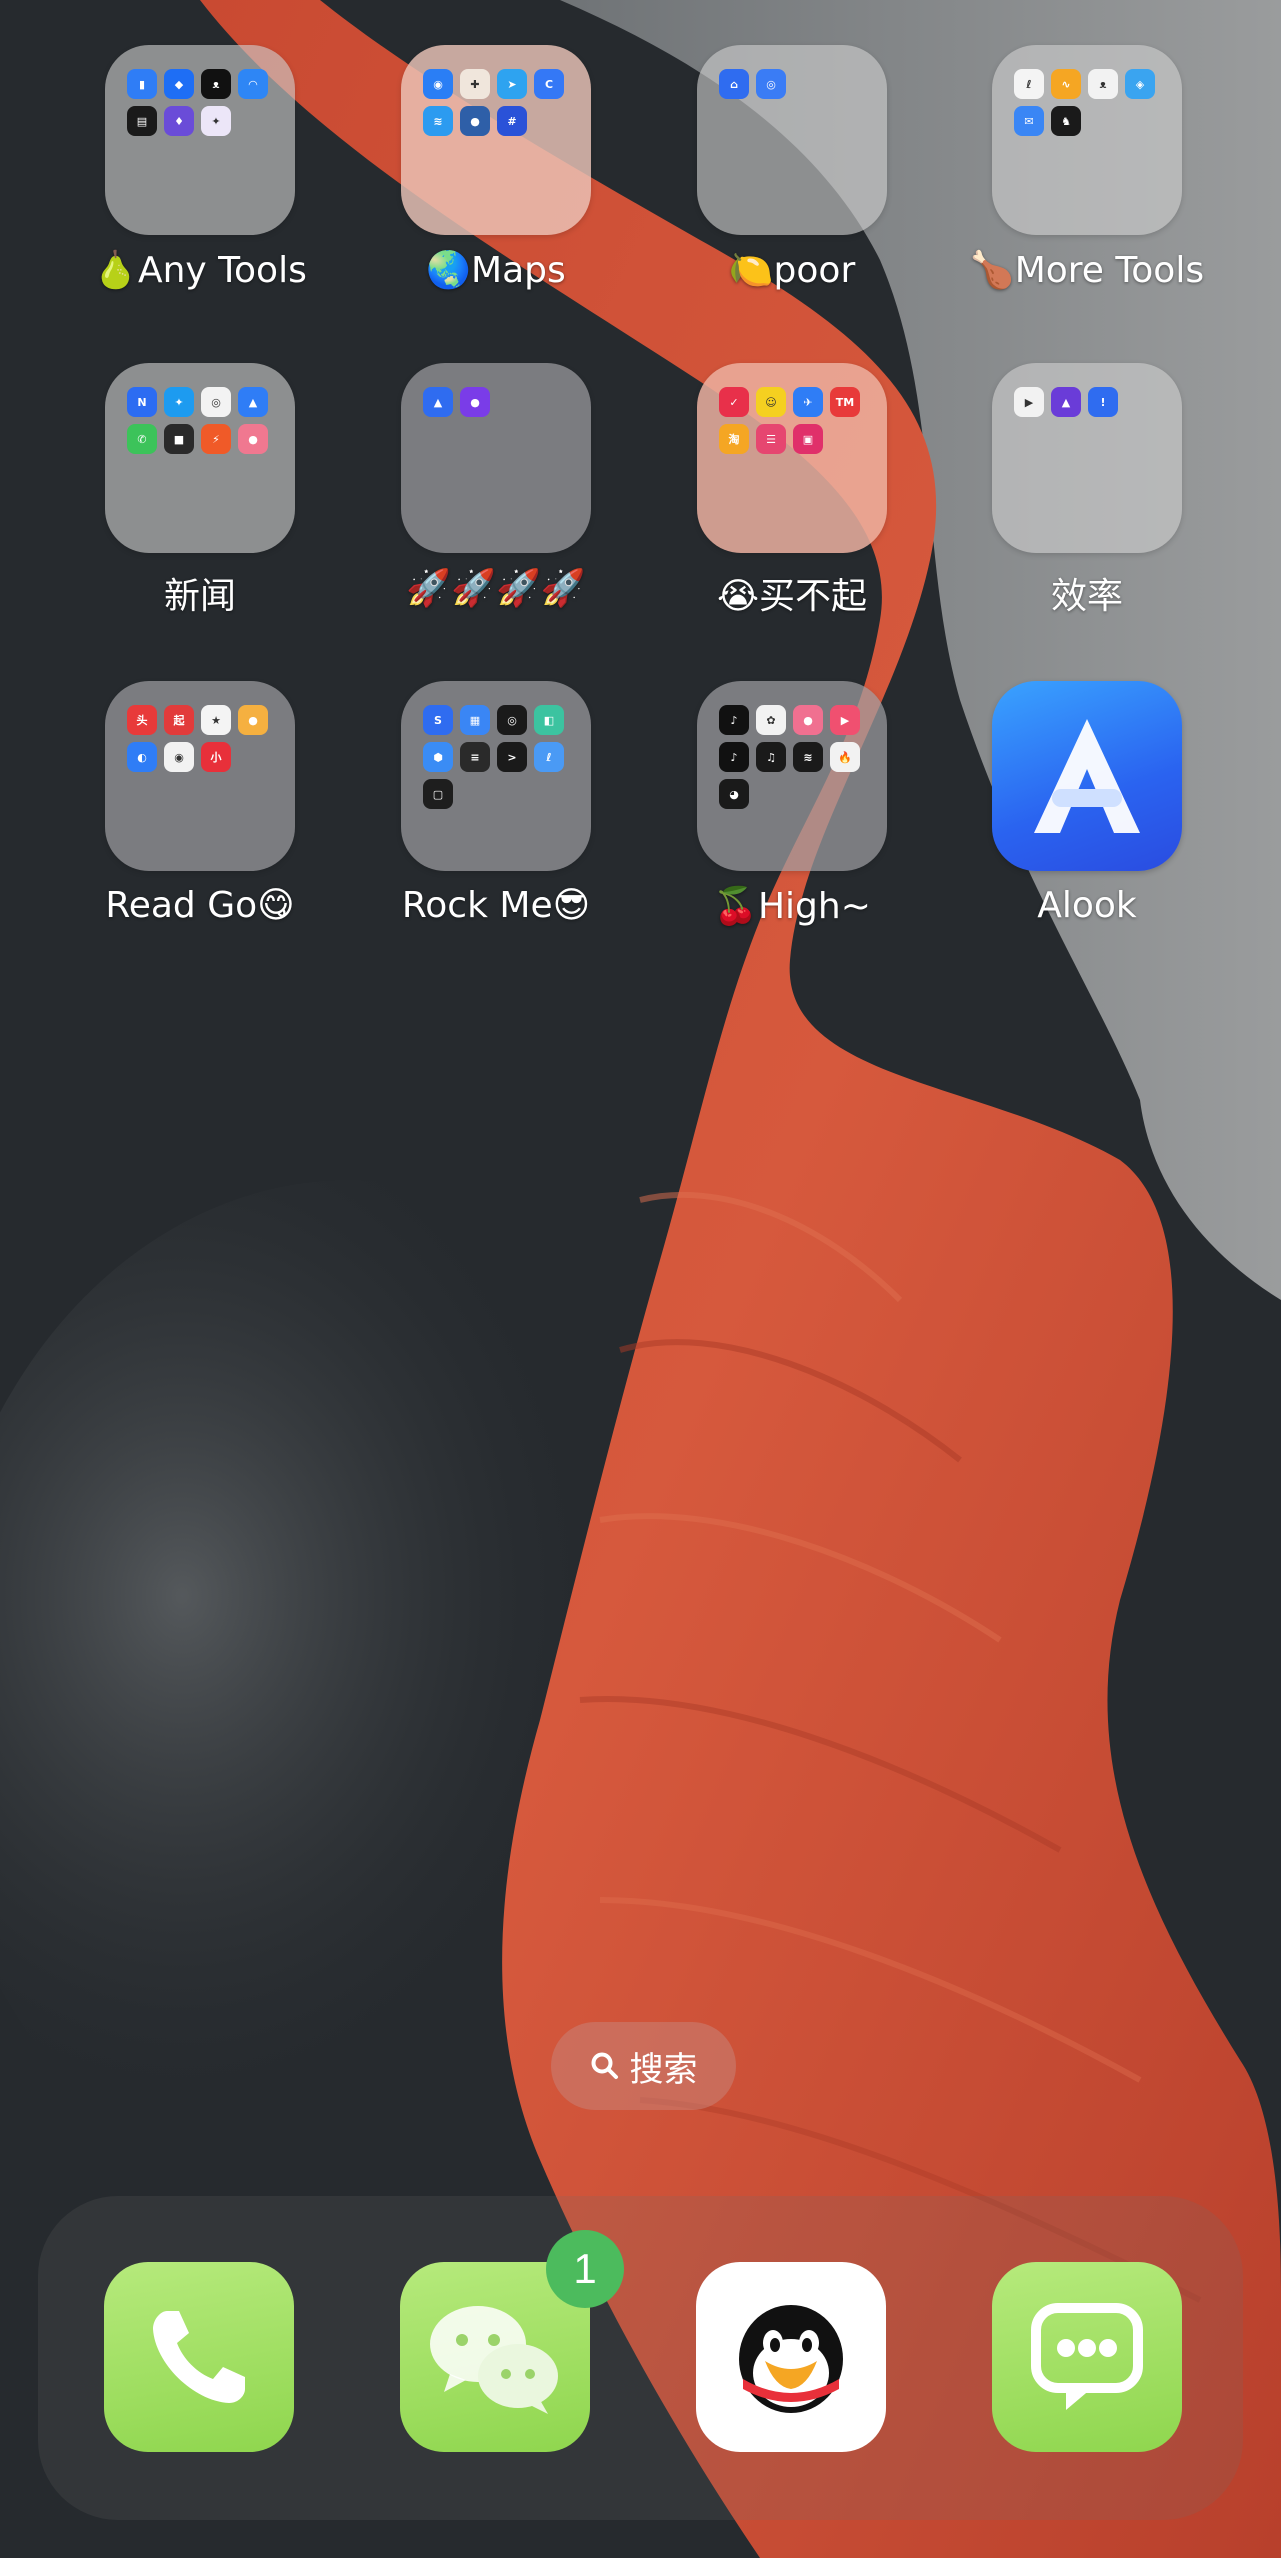 The width and height of the screenshot is (1281, 2558). Describe the element at coordinates (771, 720) in the screenshot. I see `panda-tv-icon: ✿` at that location.